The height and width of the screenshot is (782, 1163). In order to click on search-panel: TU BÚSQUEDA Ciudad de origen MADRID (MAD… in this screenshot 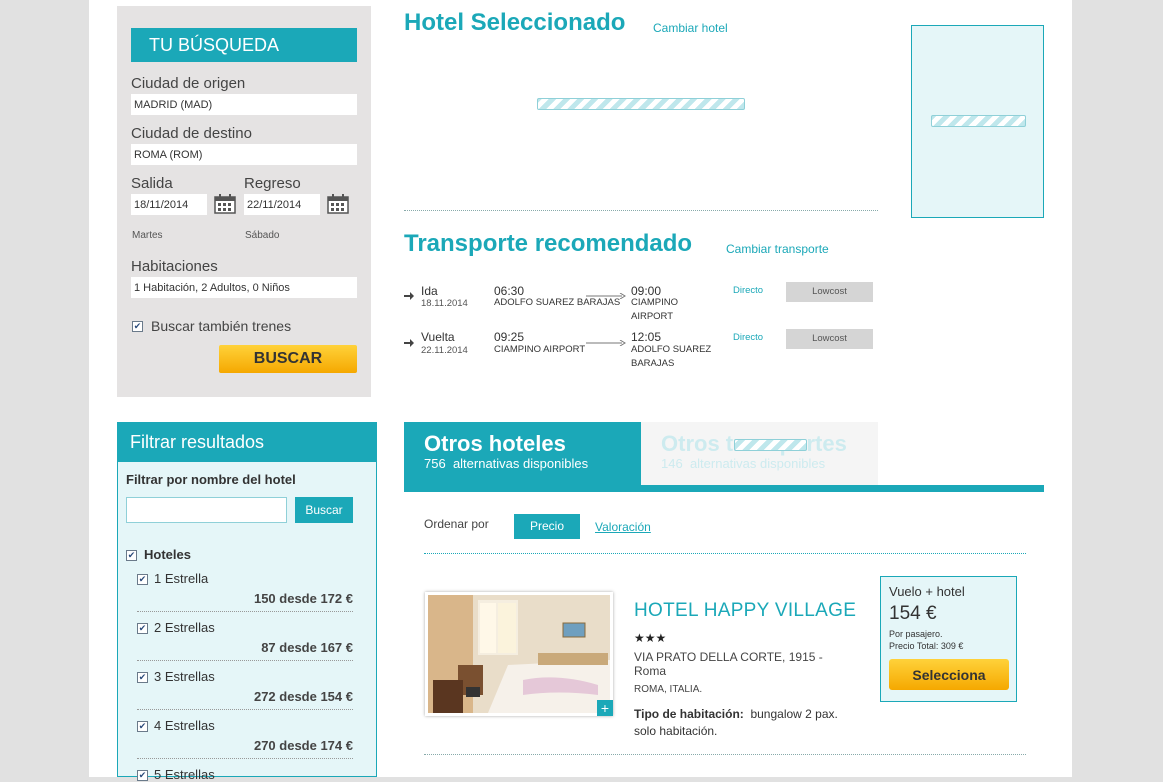, I will do `click(244, 201)`.